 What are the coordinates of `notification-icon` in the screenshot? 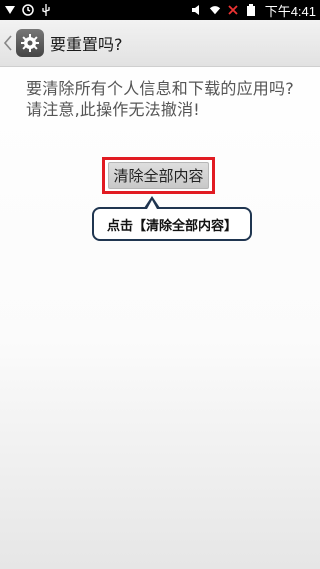 It's located at (10, 10).